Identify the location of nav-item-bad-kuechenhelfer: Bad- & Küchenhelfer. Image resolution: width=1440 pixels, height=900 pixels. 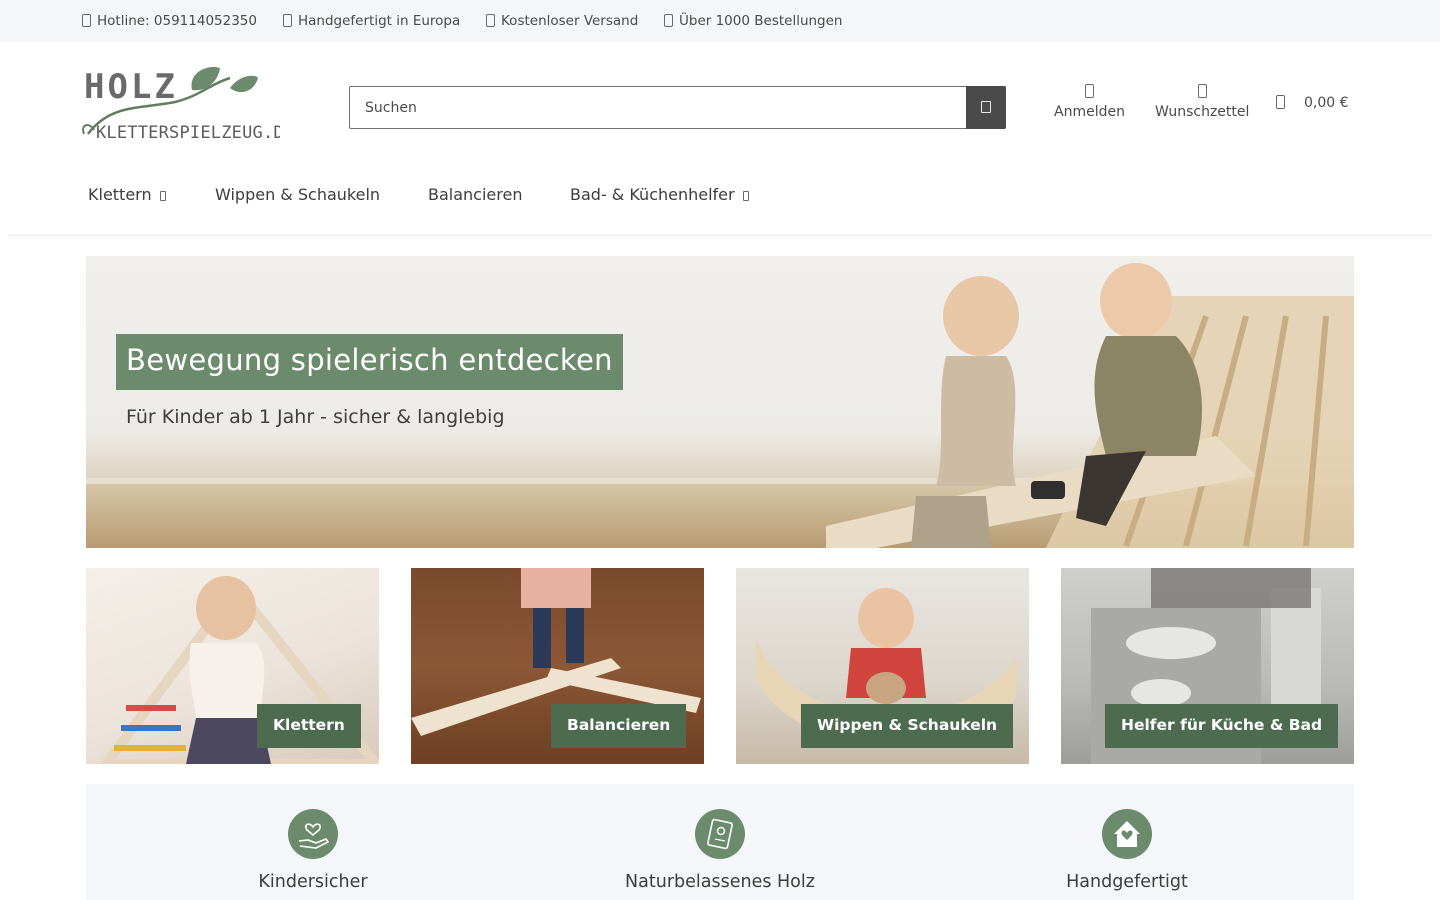
(659, 194).